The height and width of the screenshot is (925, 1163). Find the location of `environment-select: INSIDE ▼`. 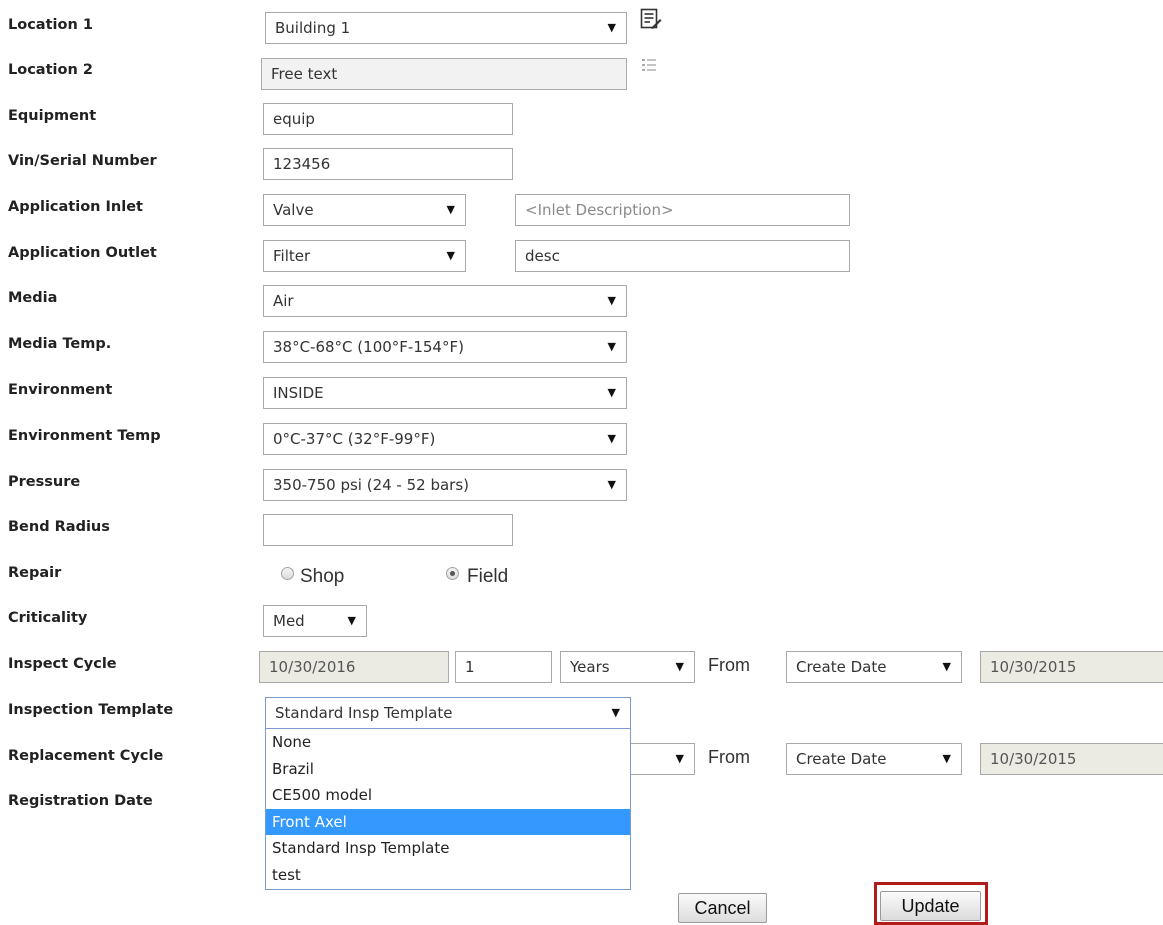

environment-select: INSIDE ▼ is located at coordinates (445, 393).